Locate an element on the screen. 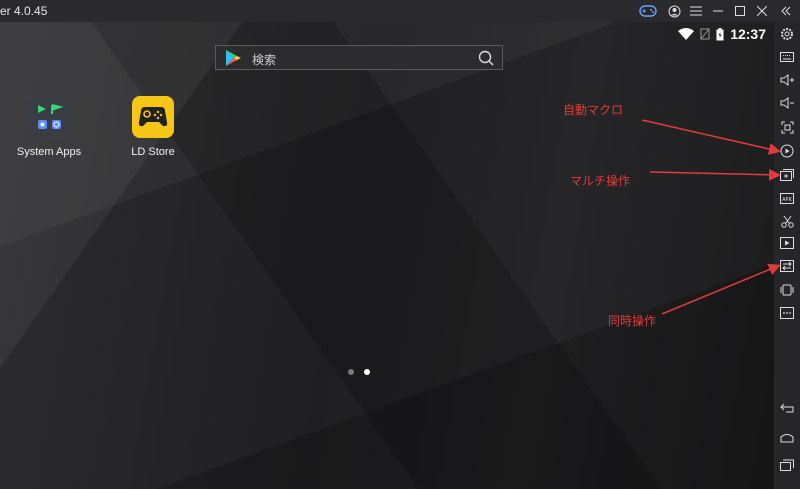  play-store-icon is located at coordinates (233, 58).